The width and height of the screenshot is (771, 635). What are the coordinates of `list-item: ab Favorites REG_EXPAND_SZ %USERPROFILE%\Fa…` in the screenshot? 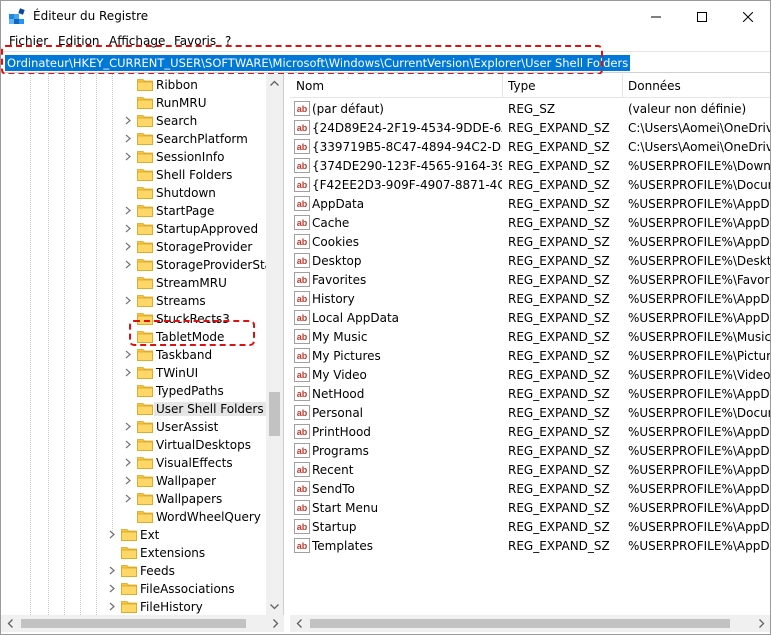 It's located at (530, 279).